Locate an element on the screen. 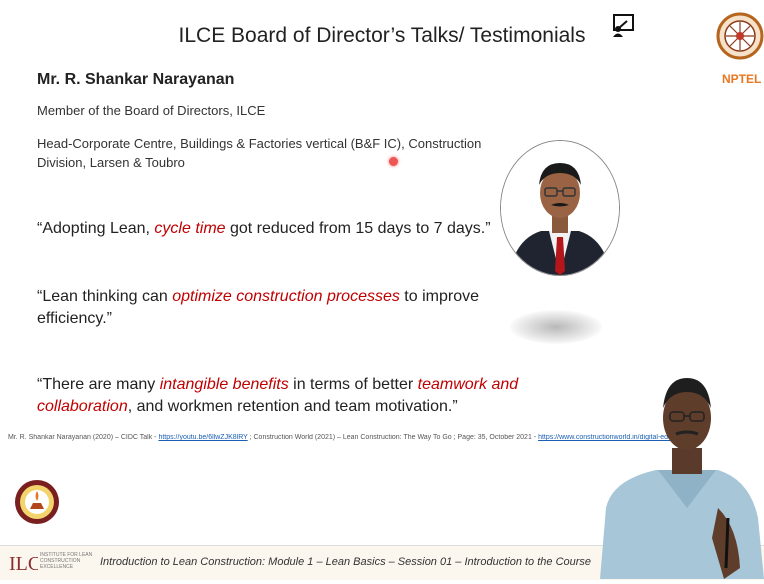 Image resolution: width=764 pixels, height=584 pixels. iit-madras-logo is located at coordinates (37, 502).